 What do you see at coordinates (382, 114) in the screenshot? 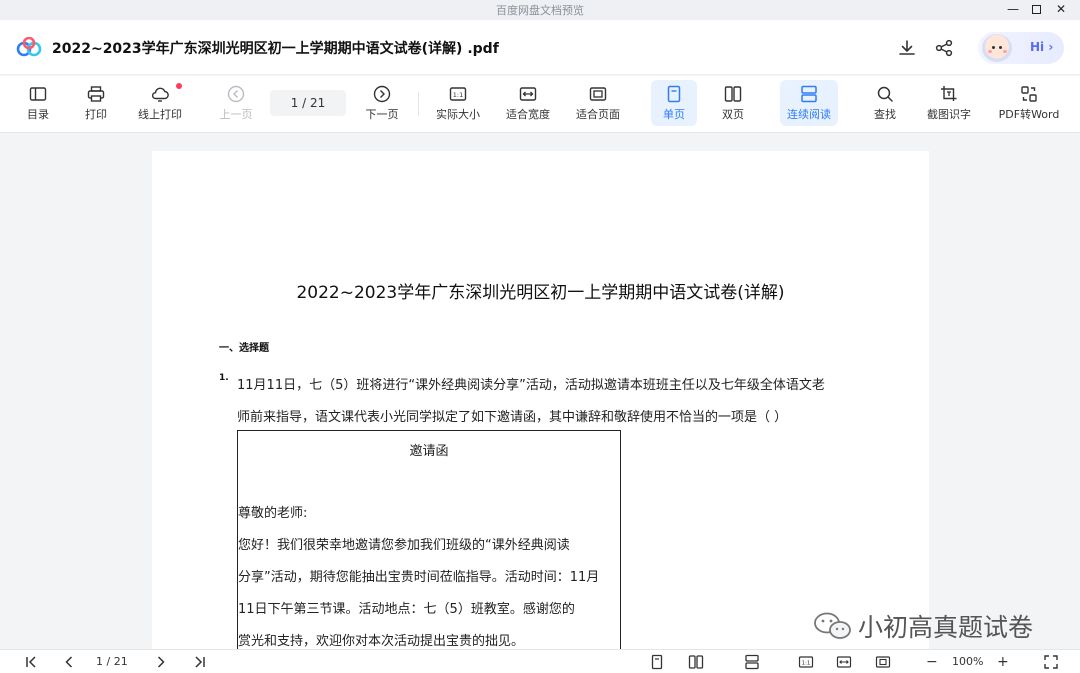
I see `next-page-label: 下一页` at bounding box center [382, 114].